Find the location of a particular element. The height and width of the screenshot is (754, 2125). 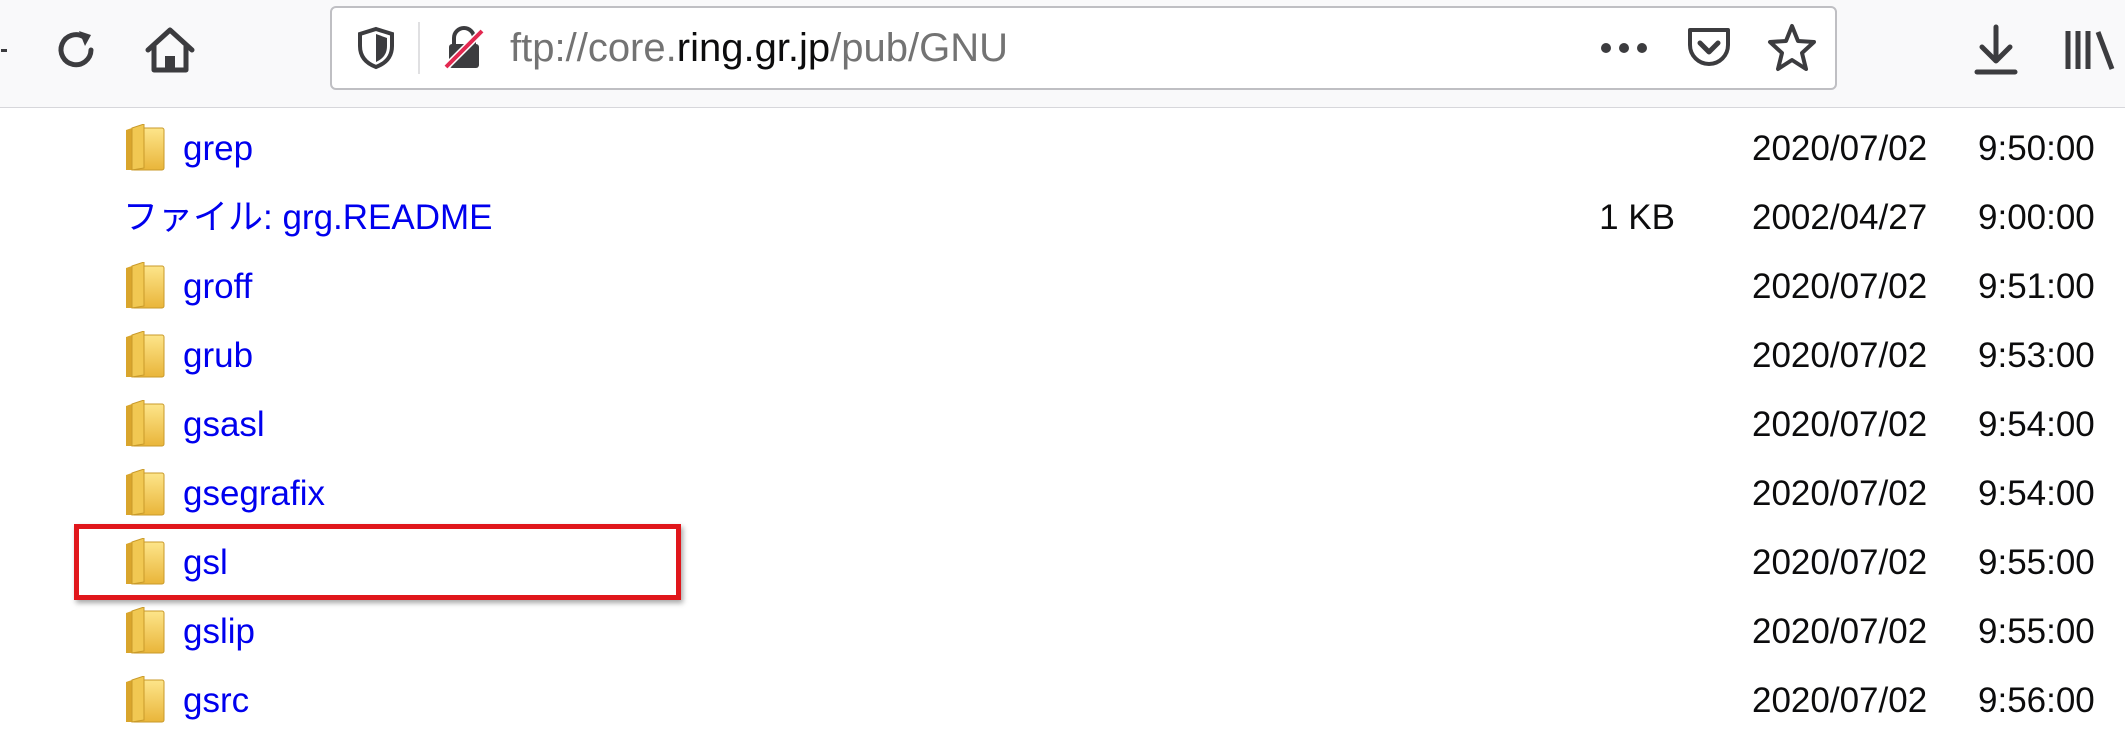

directory-row: grub 2020/07/02 9:53:00 is located at coordinates (1062, 355).